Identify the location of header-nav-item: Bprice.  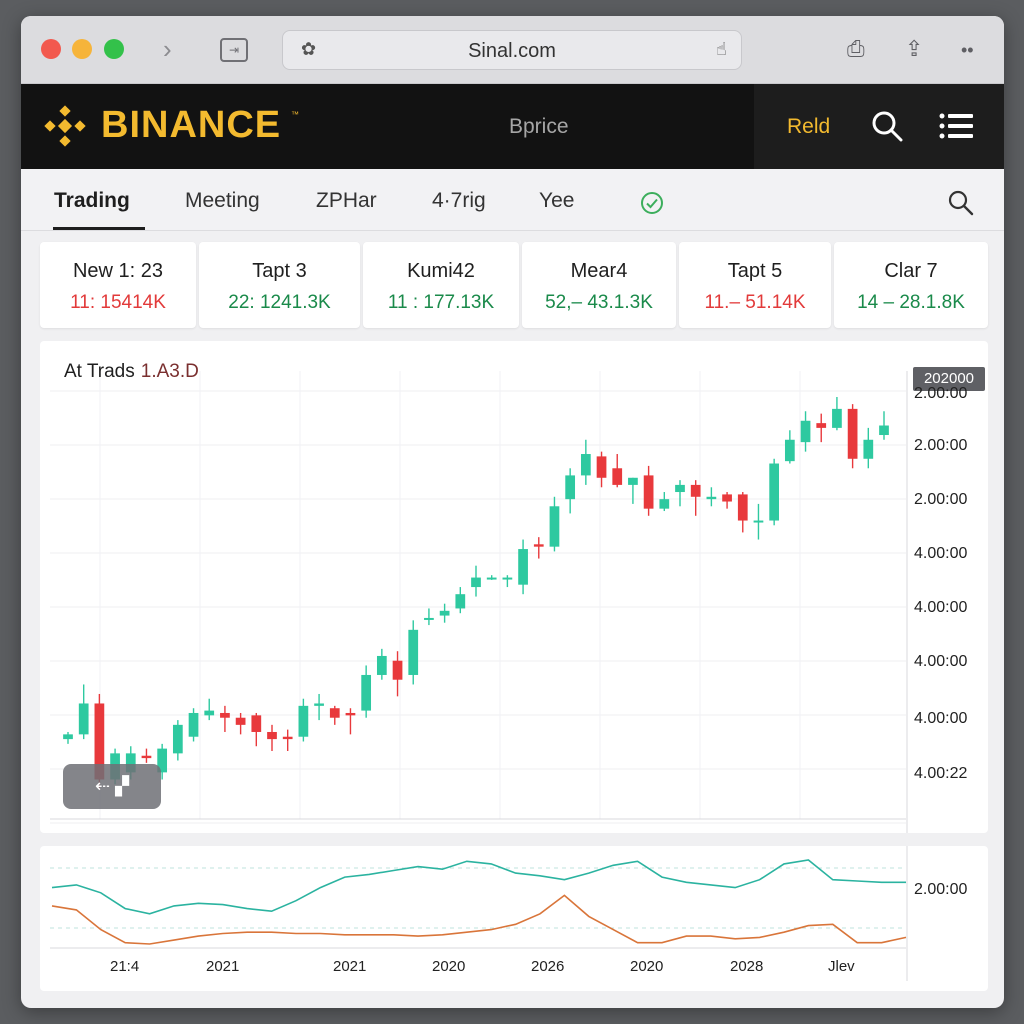
(539, 127).